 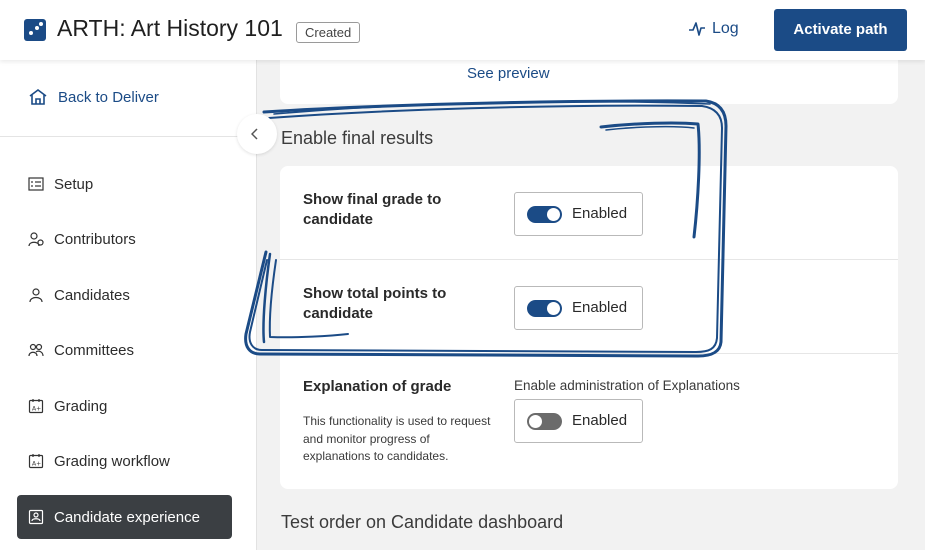 I want to click on committees-icon, so click(x=36, y=350).